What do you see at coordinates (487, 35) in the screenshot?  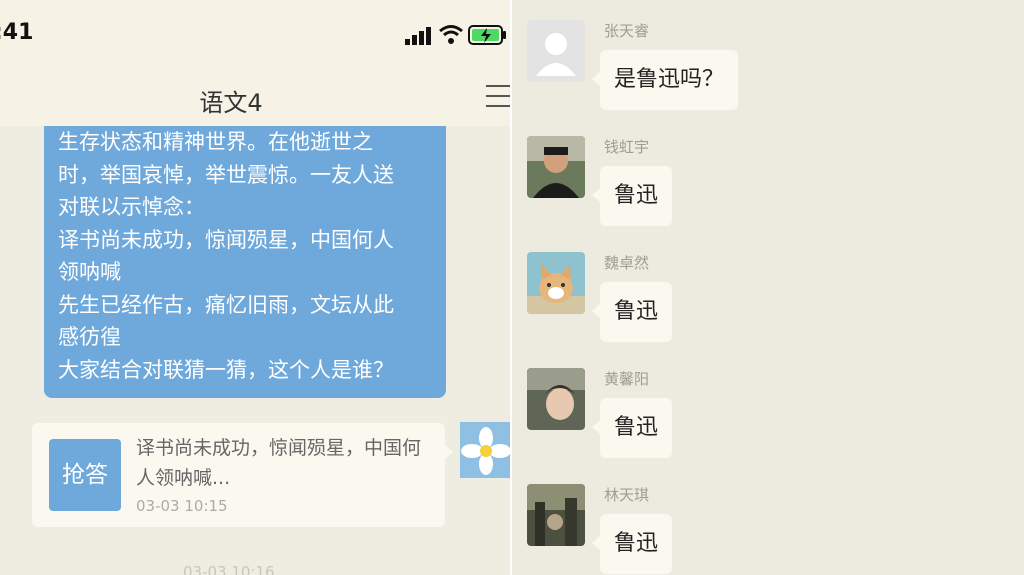 I see `battery-charging-icon` at bounding box center [487, 35].